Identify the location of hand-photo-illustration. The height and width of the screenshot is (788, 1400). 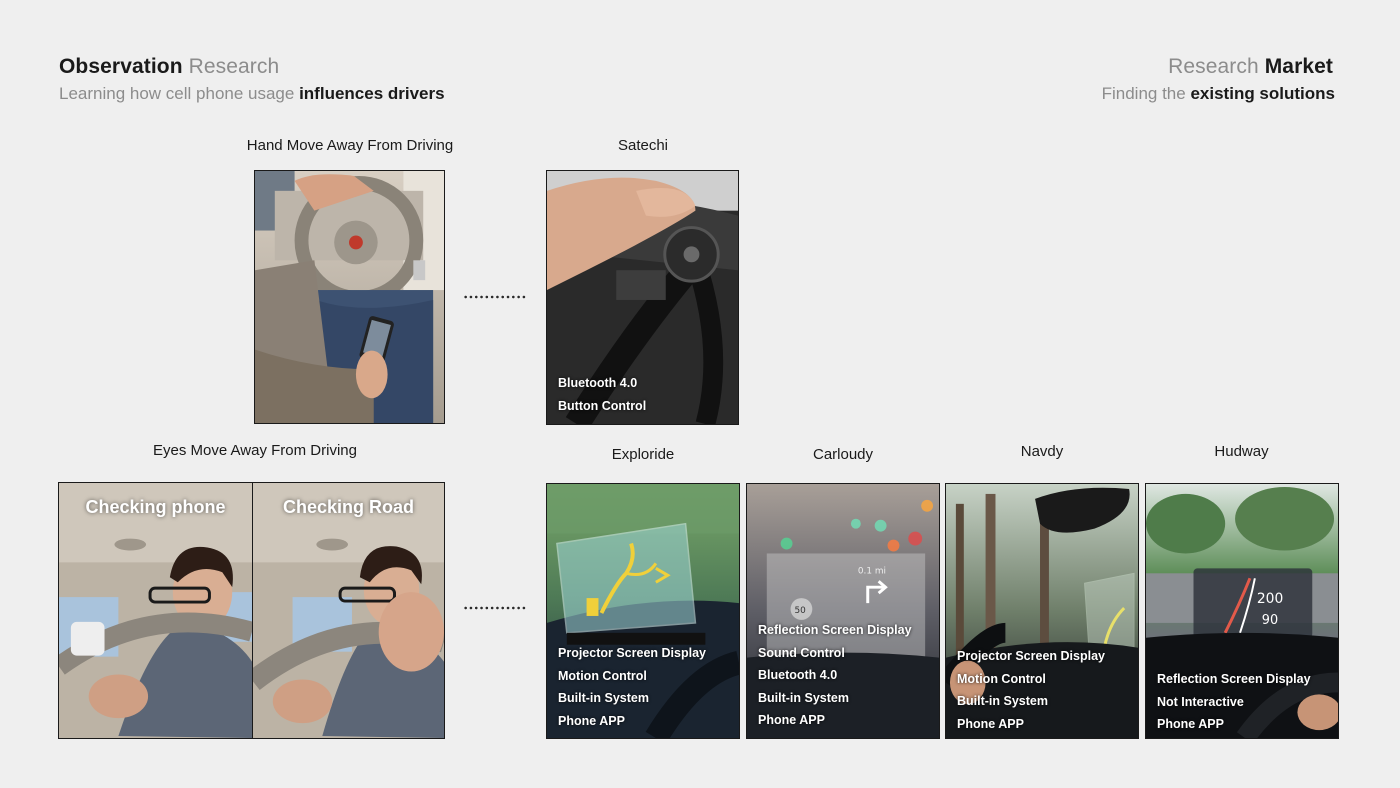
(349, 297).